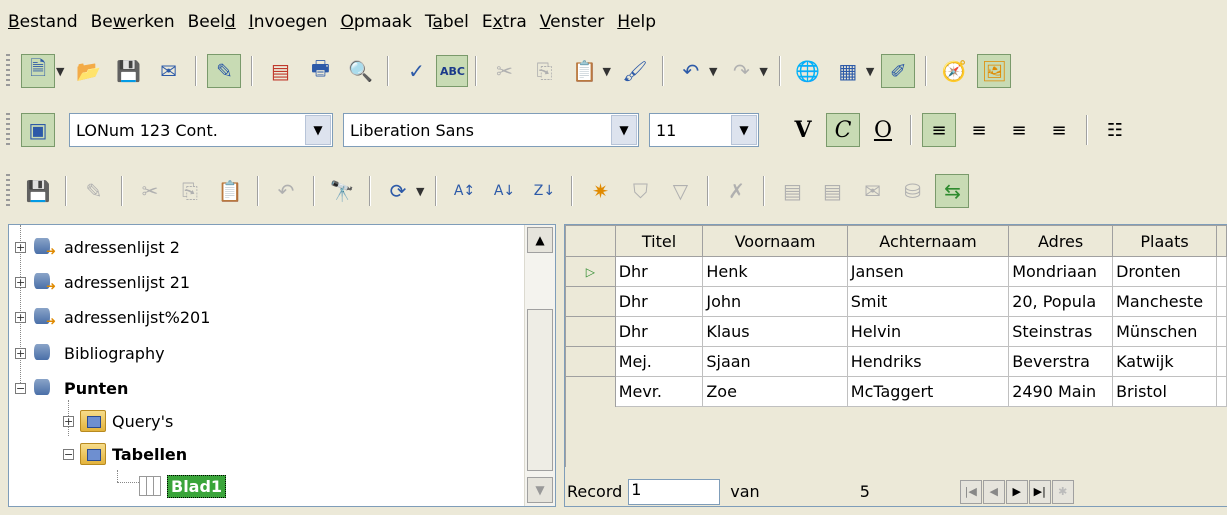 The height and width of the screenshot is (515, 1227). I want to click on refresh-dropdown-icon: ▼, so click(420, 191).